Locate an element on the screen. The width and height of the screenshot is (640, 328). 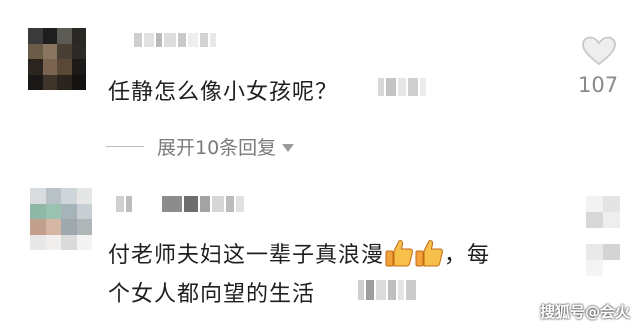
expand-replies-button: 展开10条回复 is located at coordinates (226, 146).